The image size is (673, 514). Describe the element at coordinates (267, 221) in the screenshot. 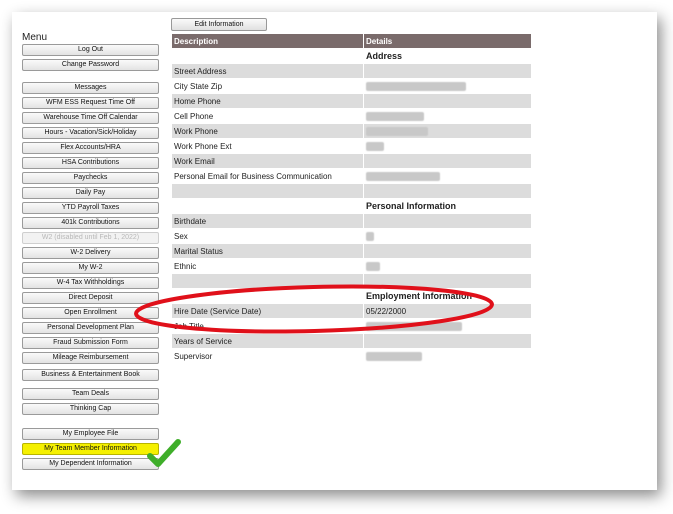

I see `birthdate-label: Birthdate` at that location.